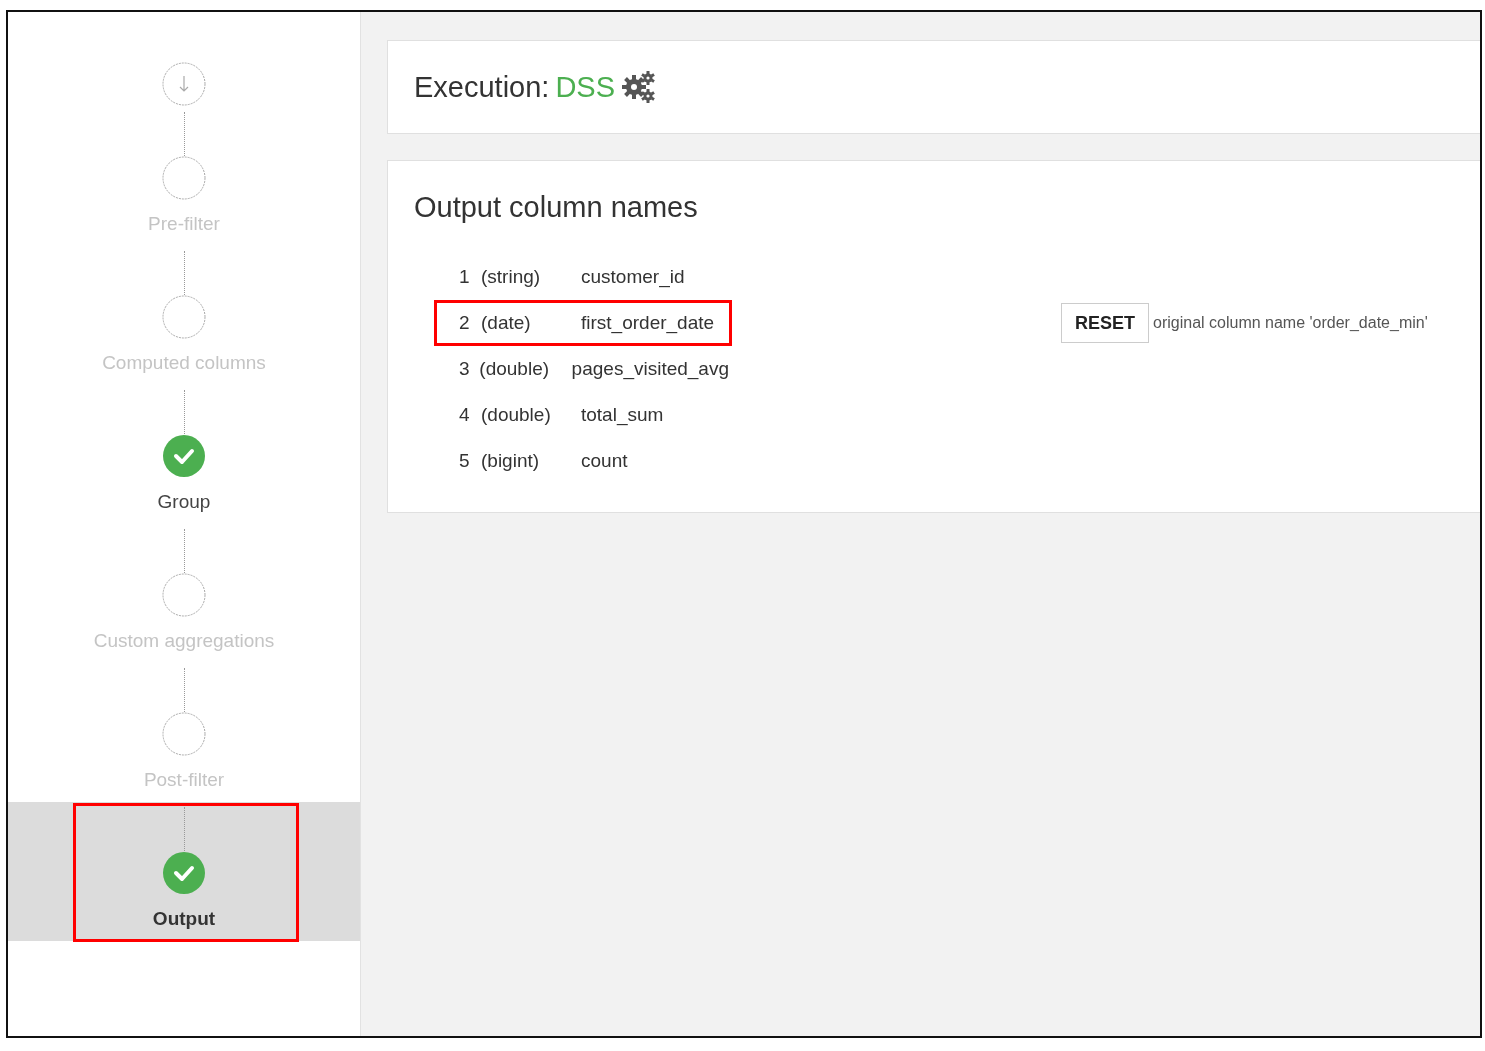 Image resolution: width=1485 pixels, height=1051 pixels. Describe the element at coordinates (184, 502) in the screenshot. I see `step-label: Group` at that location.